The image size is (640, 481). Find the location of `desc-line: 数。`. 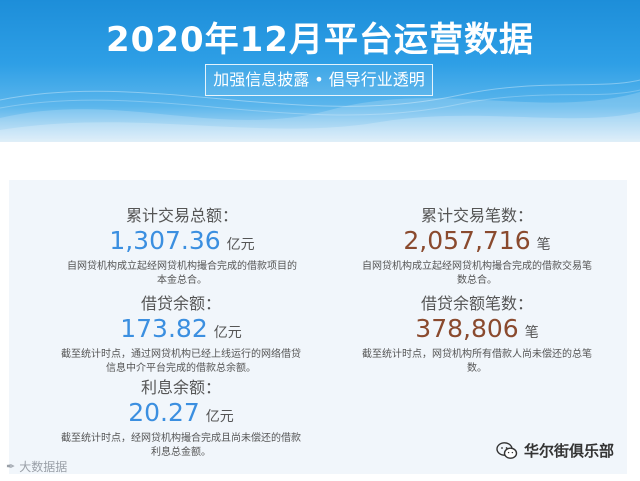

desc-line: 数。 is located at coordinates (477, 368).